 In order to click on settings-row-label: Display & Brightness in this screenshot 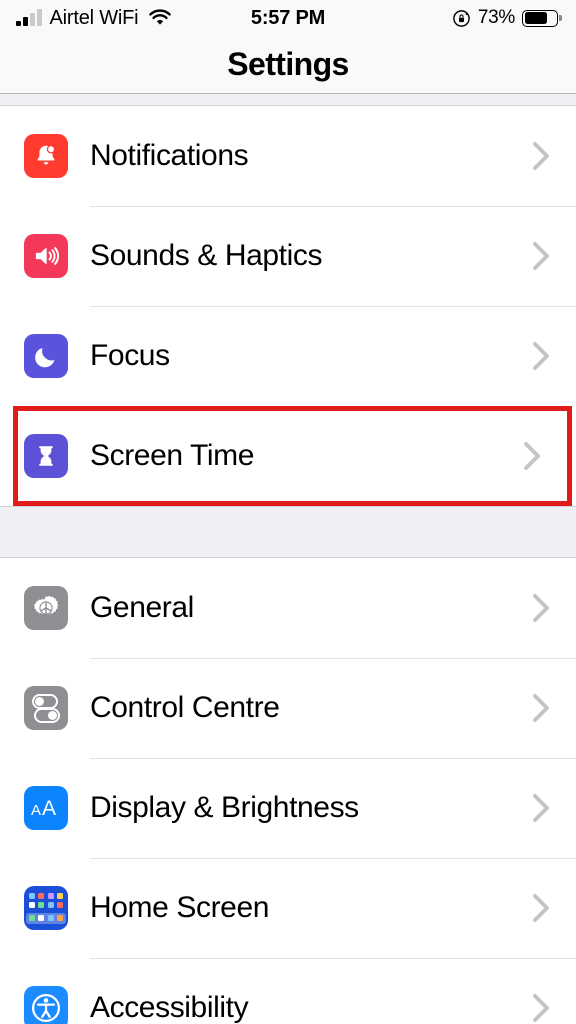, I will do `click(224, 807)`.